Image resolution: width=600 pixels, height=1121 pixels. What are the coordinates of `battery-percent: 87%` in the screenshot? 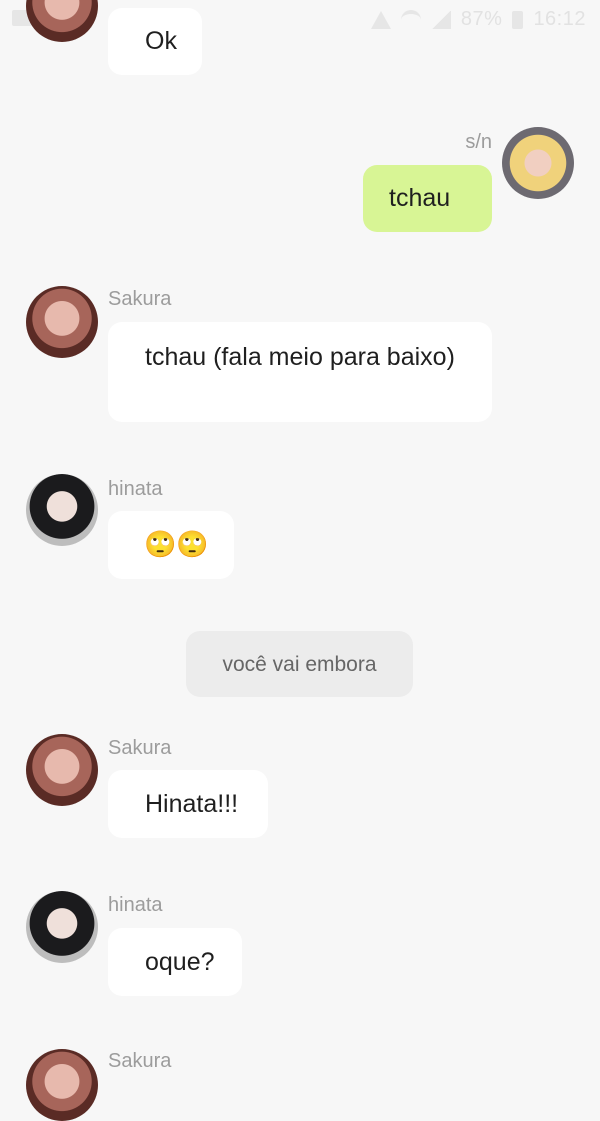 It's located at (481, 19).